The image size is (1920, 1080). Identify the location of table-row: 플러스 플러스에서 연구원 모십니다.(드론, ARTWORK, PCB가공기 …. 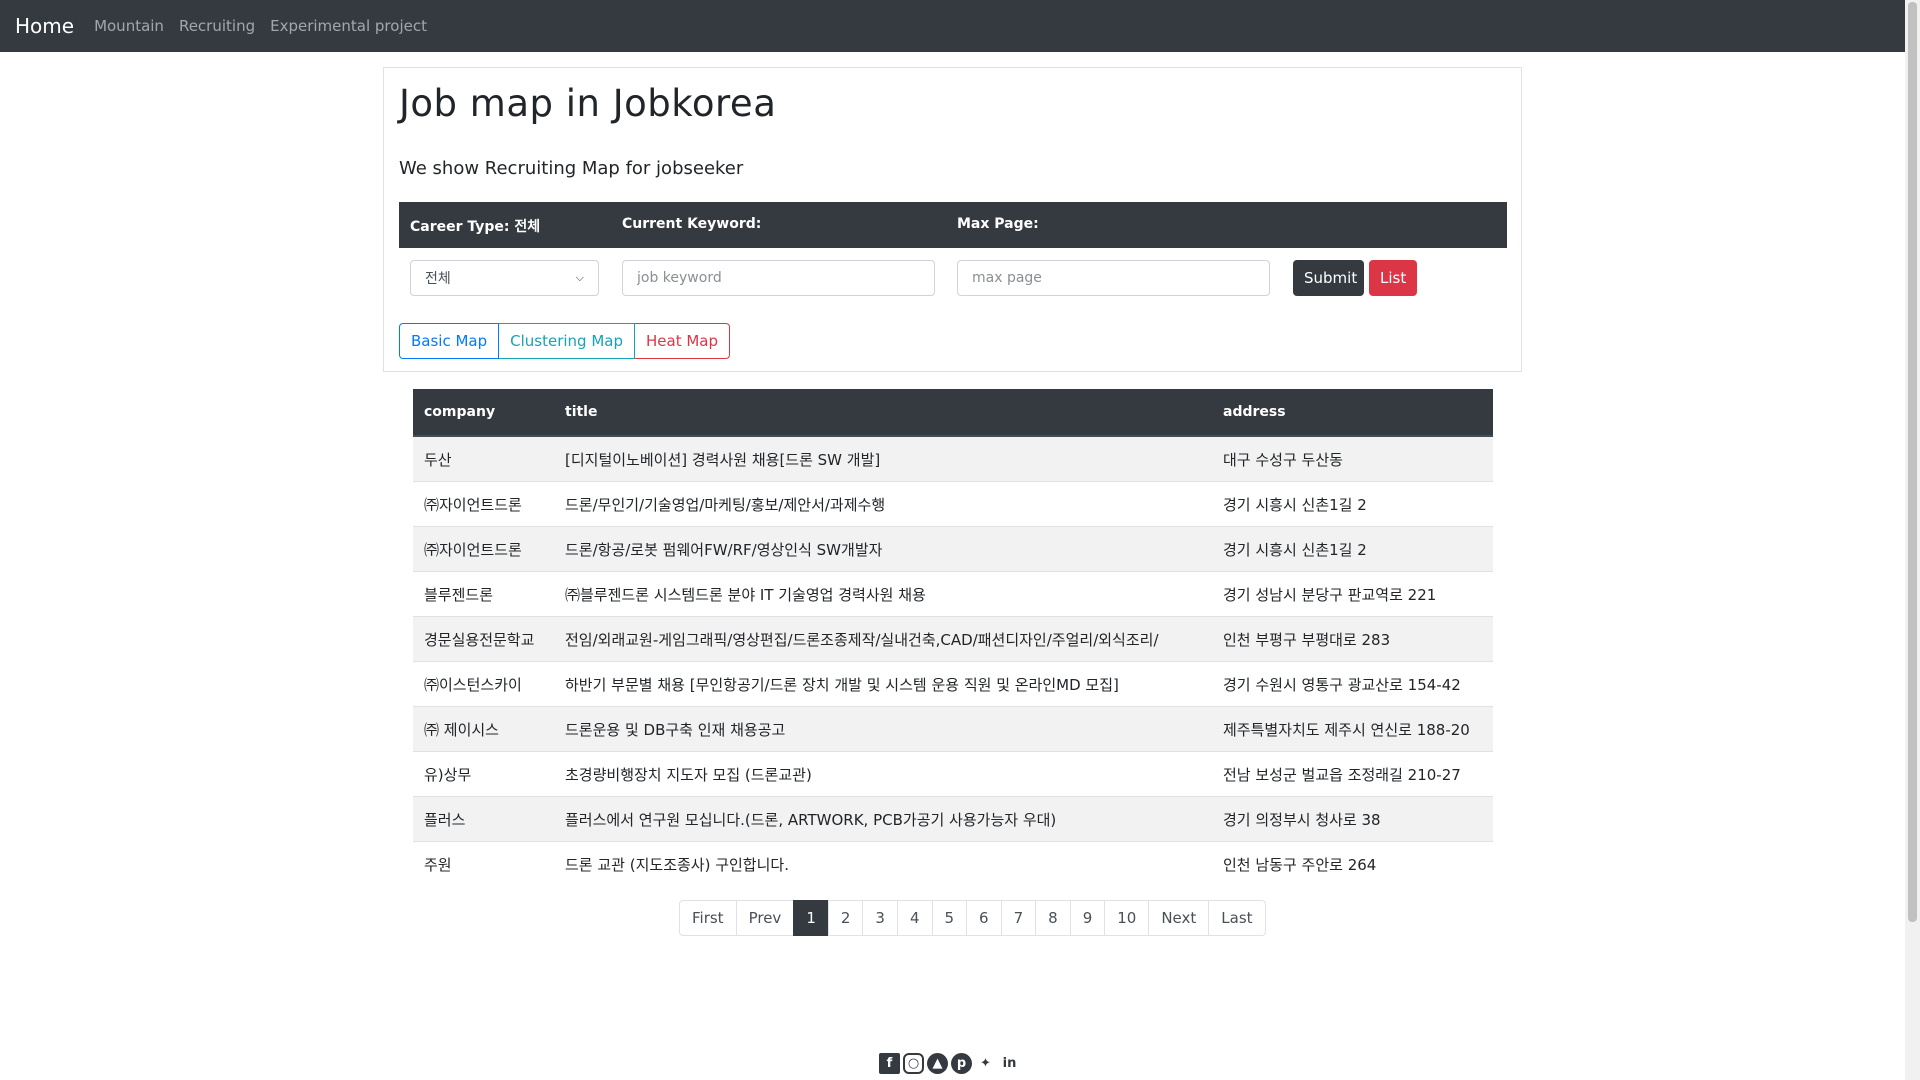
(953, 819).